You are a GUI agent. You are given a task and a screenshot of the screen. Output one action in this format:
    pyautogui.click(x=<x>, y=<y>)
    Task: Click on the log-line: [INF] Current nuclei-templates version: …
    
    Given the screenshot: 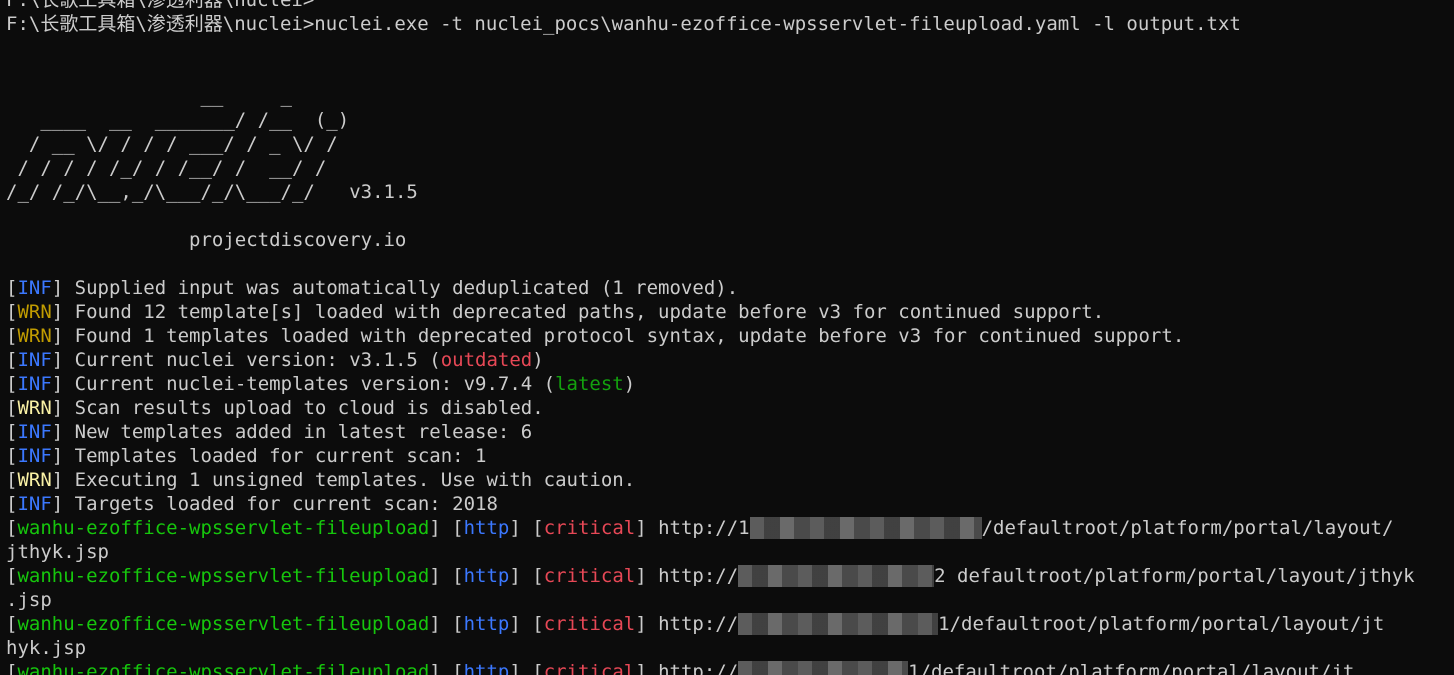 What is the action you would take?
    pyautogui.click(x=321, y=384)
    